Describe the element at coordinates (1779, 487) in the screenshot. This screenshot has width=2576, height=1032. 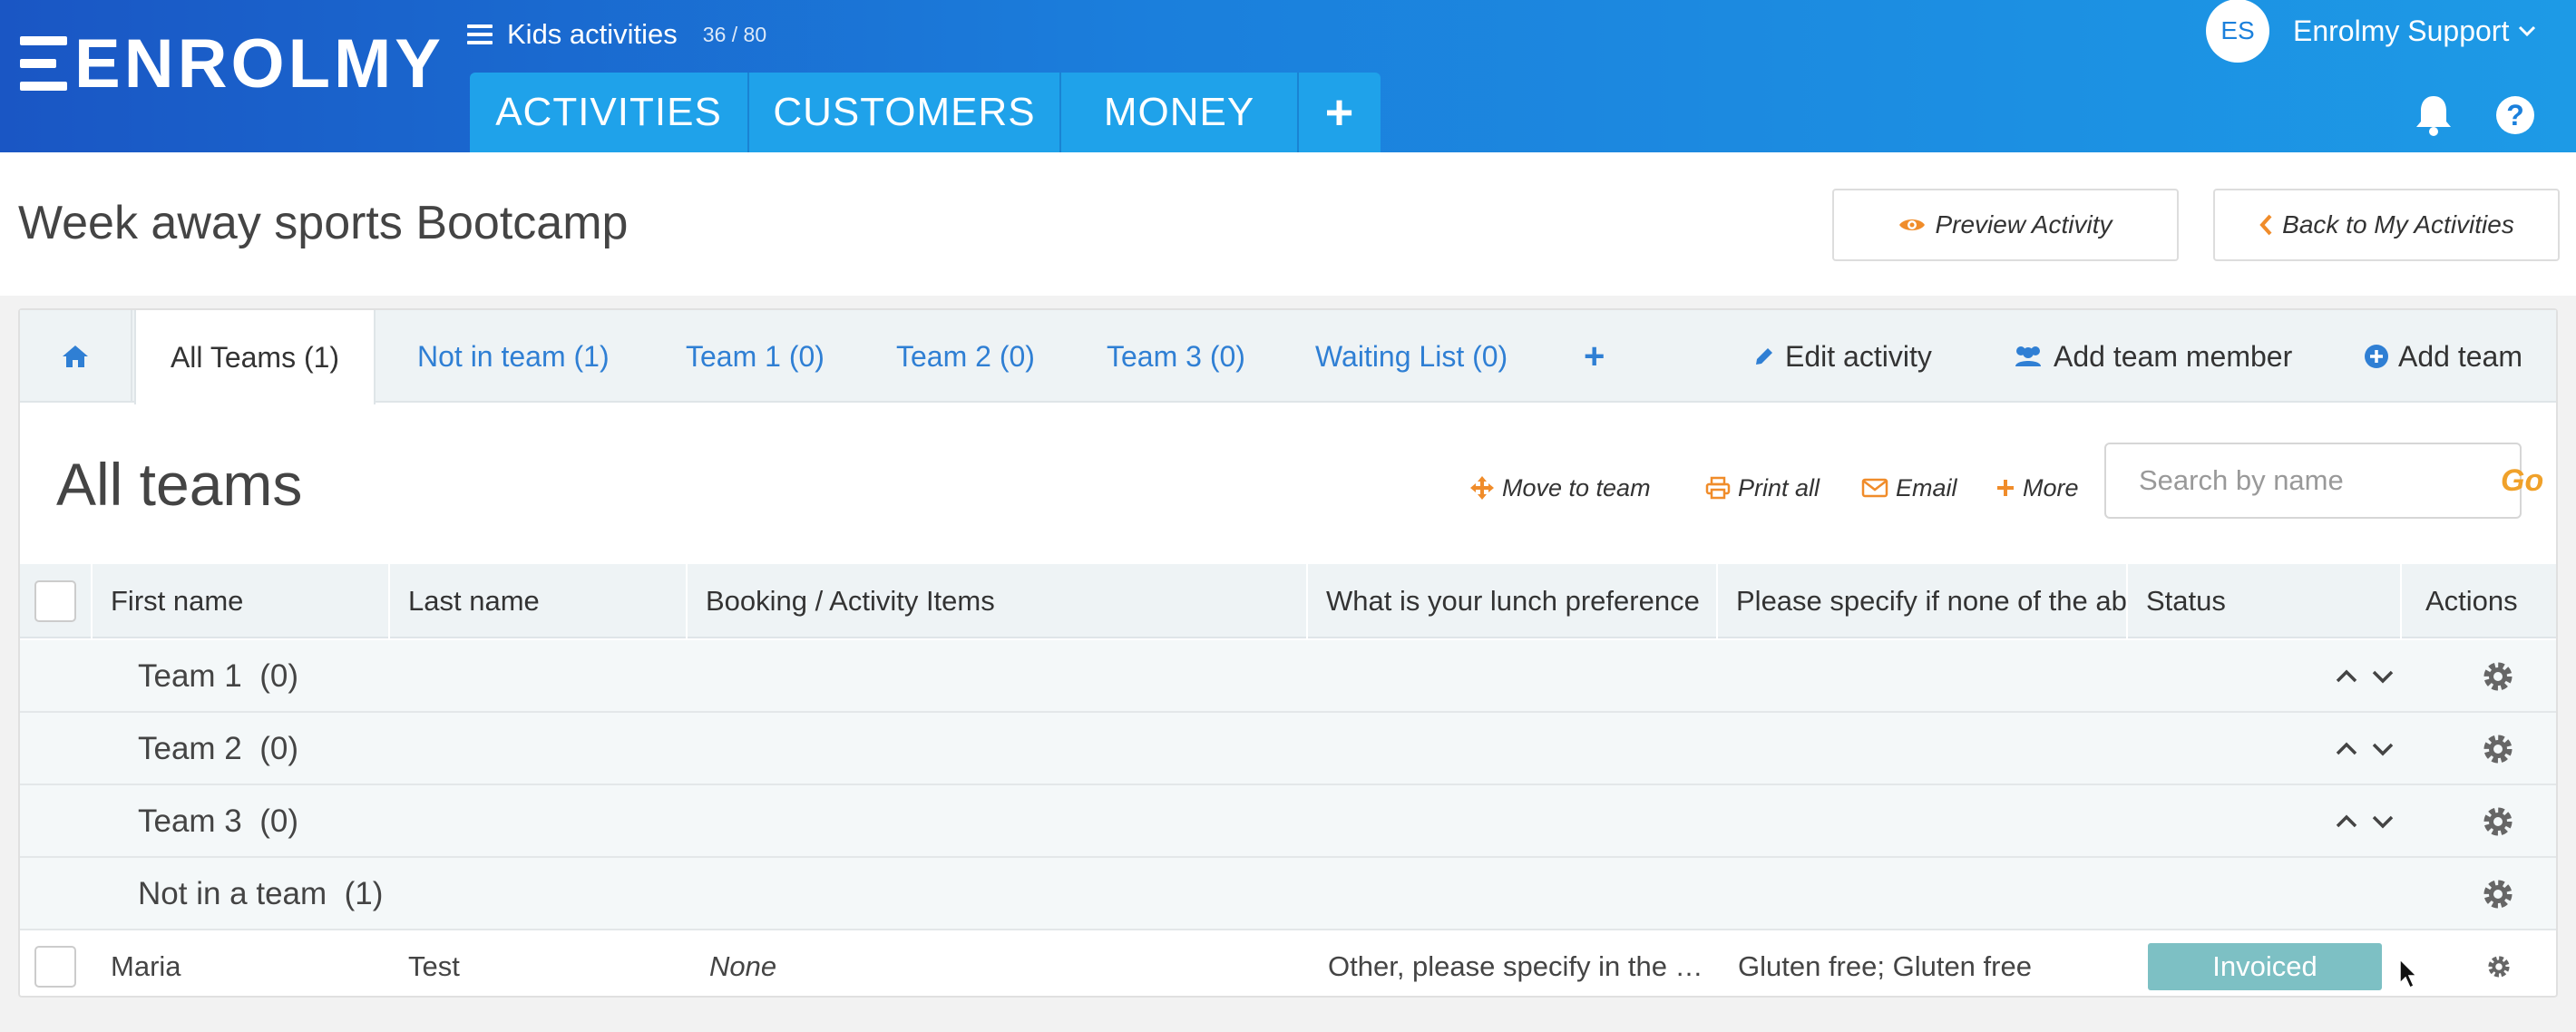
I see `print-all-label: Print all` at that location.